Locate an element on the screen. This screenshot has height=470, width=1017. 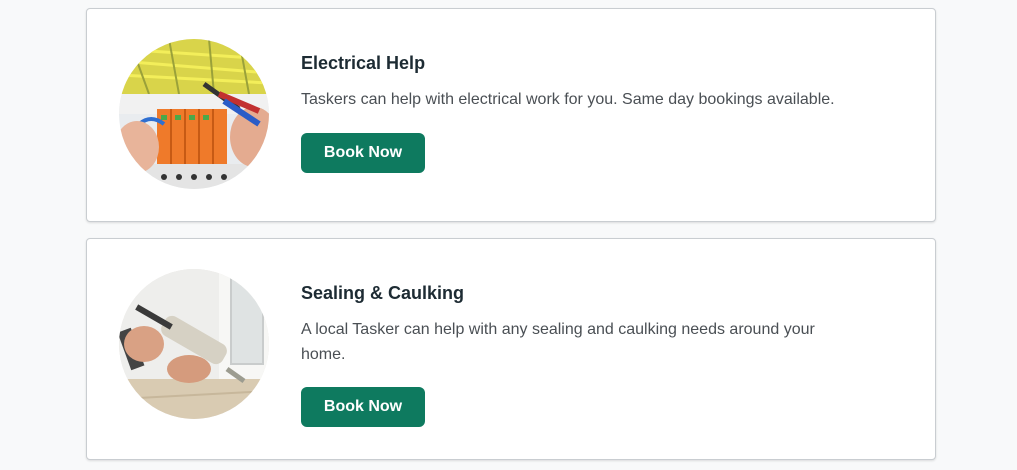
electrical-work-photo is located at coordinates (194, 114).